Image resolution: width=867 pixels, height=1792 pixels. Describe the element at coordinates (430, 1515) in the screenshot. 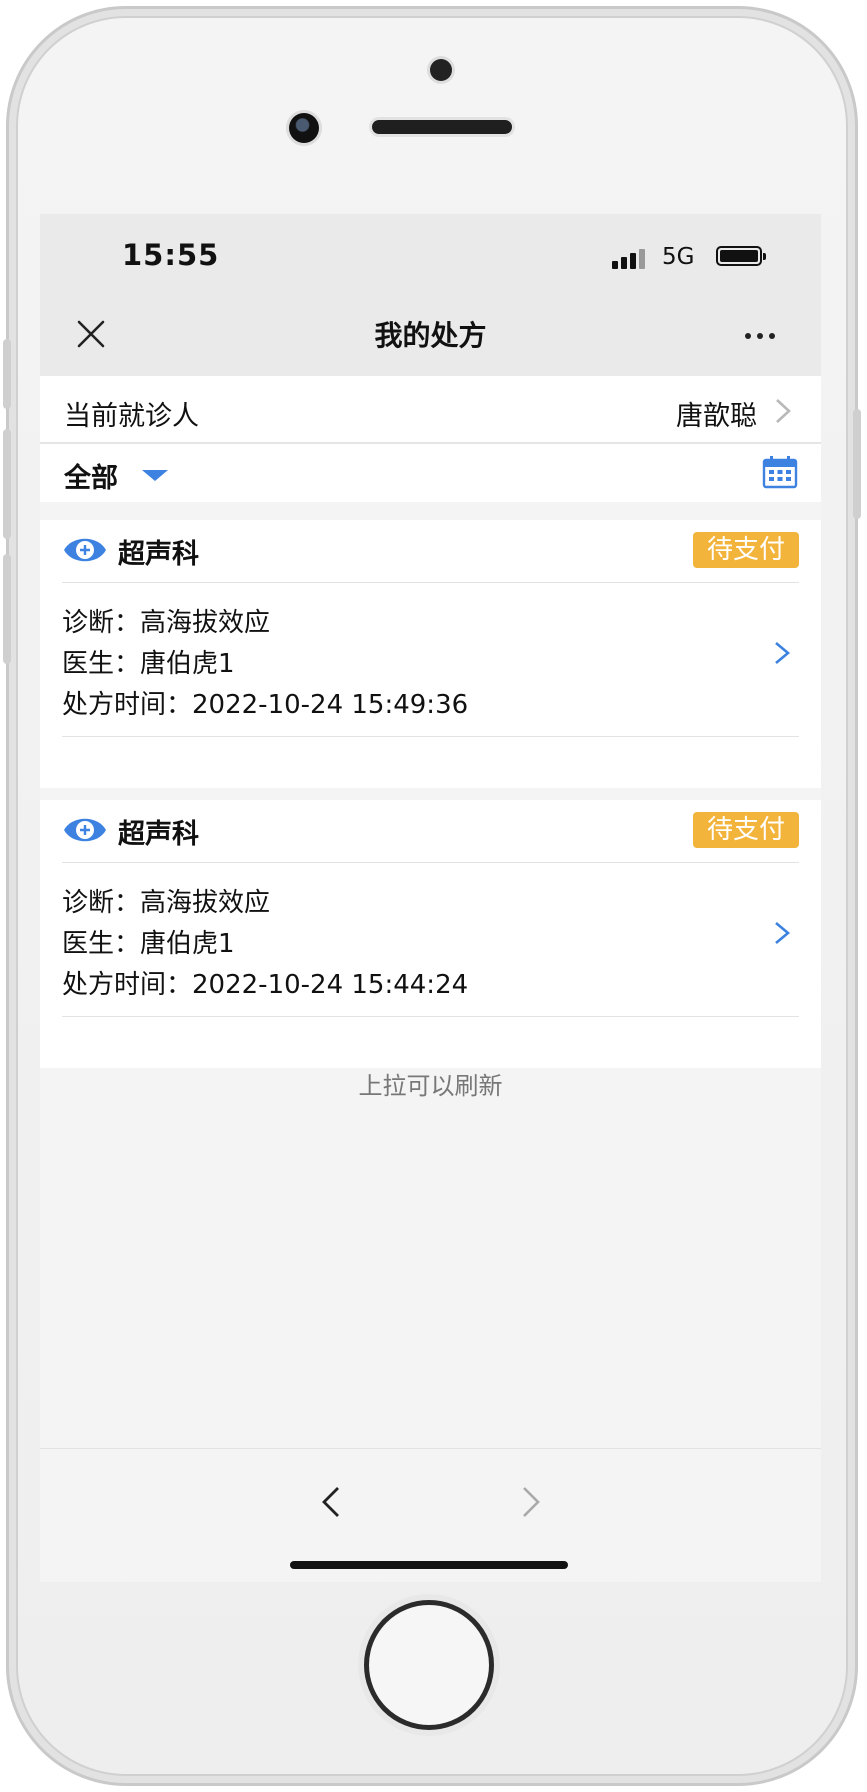

I see `browser-bottom-bar` at that location.